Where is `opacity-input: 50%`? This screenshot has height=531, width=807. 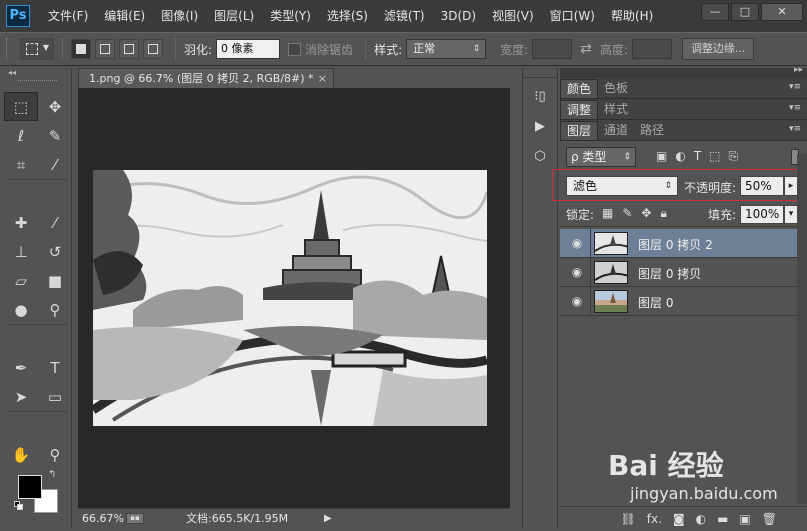
opacity-input: 50% is located at coordinates (762, 186).